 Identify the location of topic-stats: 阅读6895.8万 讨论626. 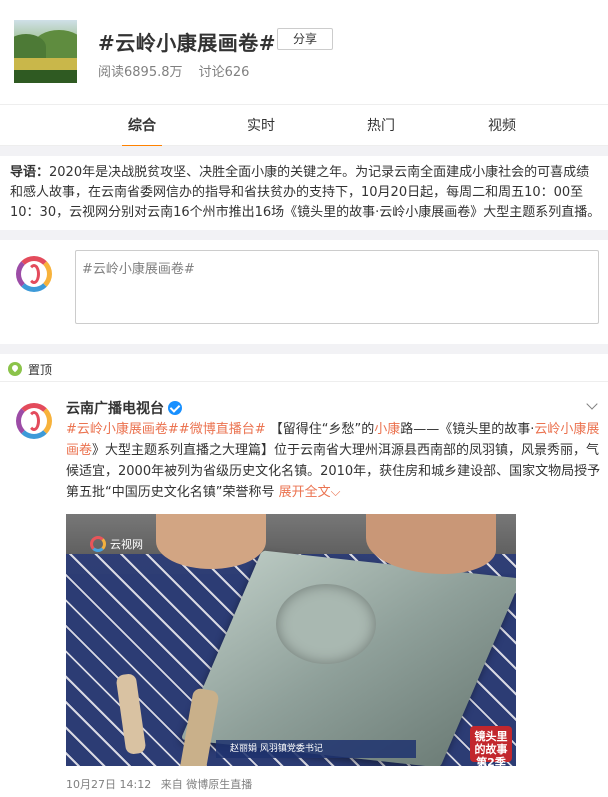
(179, 70).